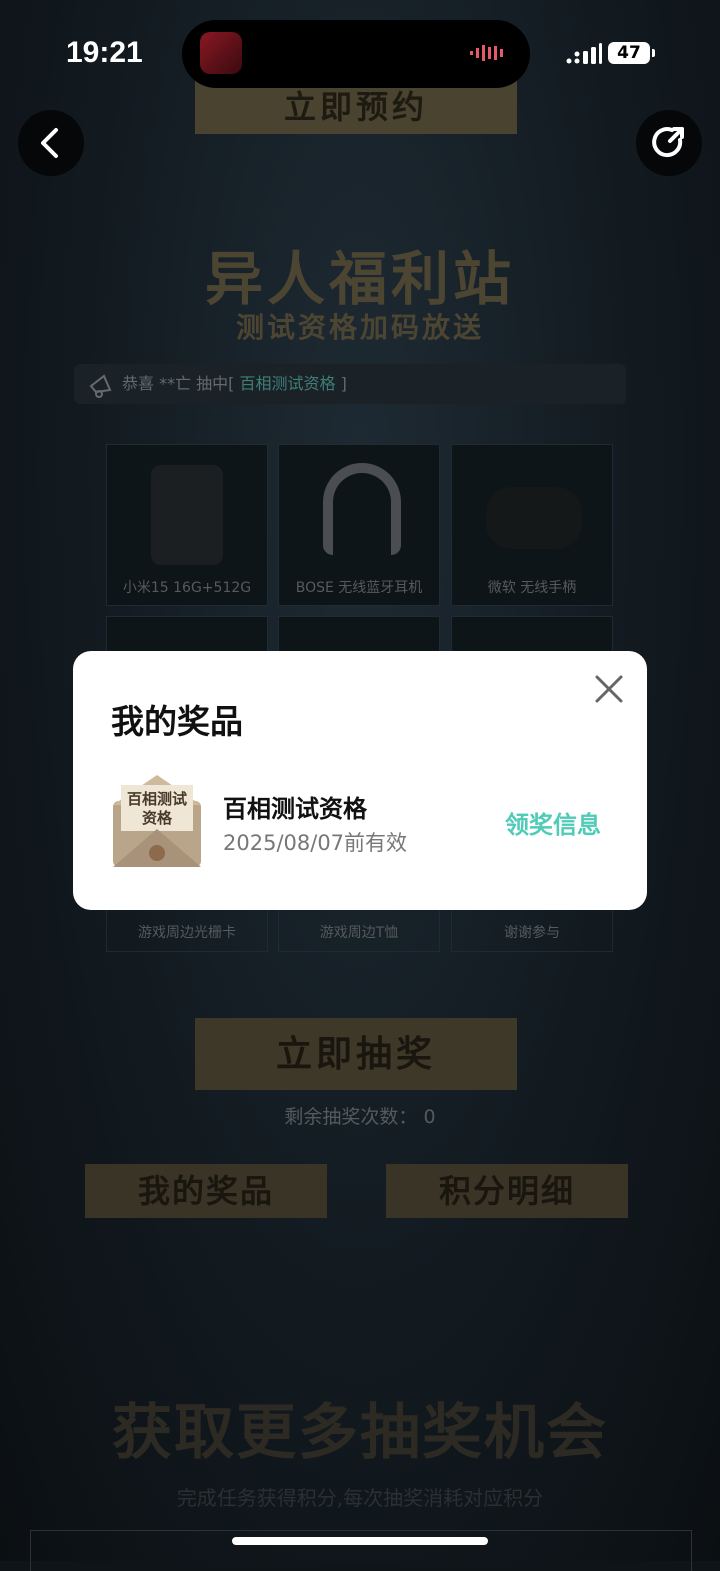 Image resolution: width=720 pixels, height=1571 pixels. What do you see at coordinates (350, 384) in the screenshot?
I see `winner-notice-bar: 恭喜 **亡 抽中[ 百相测试资格 ]` at bounding box center [350, 384].